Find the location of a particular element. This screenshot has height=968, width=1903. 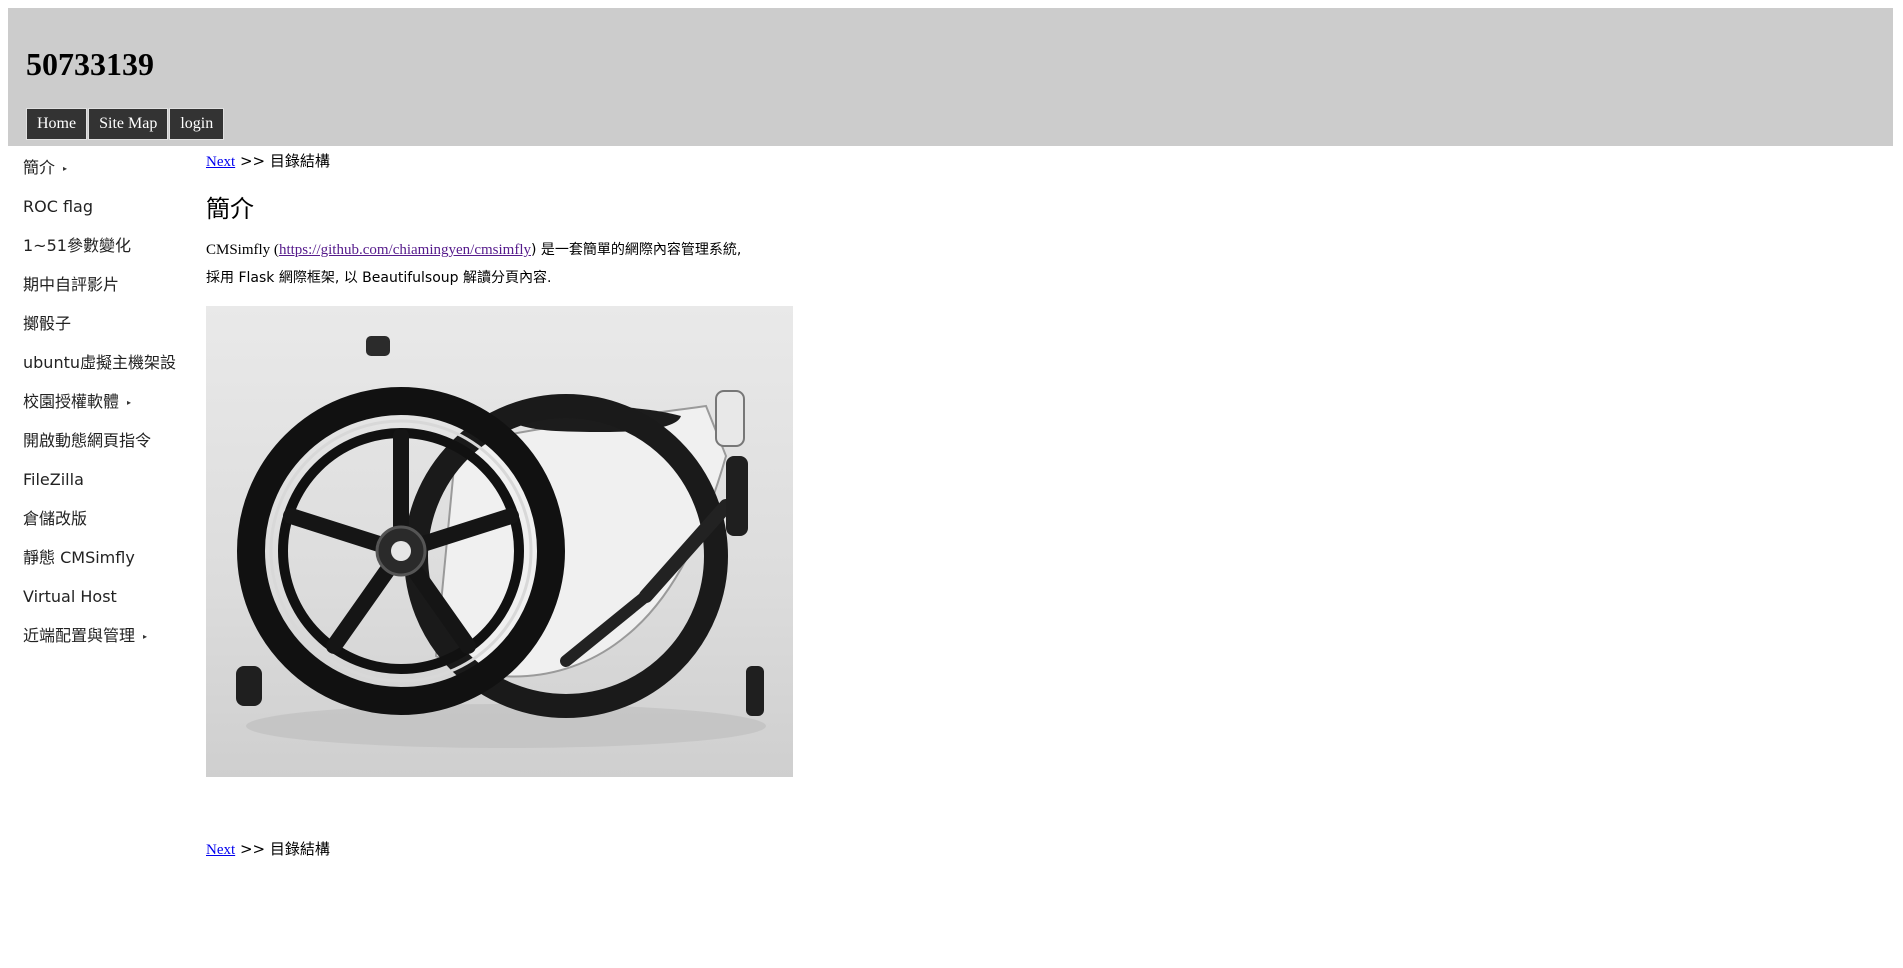

sidebar-item-repo-revision: 倉儲改版 is located at coordinates (98, 522).